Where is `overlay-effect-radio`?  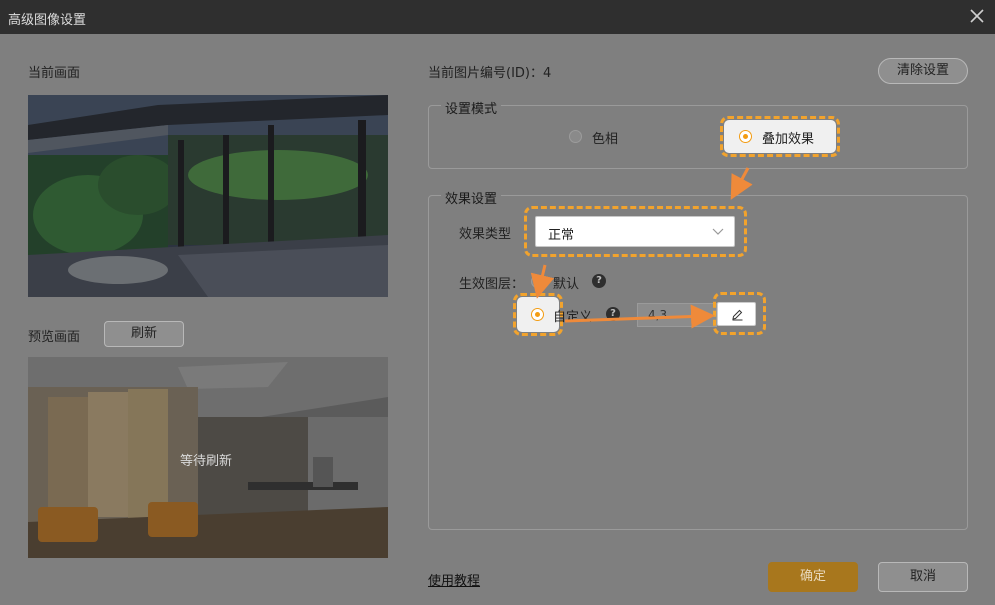 overlay-effect-radio is located at coordinates (745, 136).